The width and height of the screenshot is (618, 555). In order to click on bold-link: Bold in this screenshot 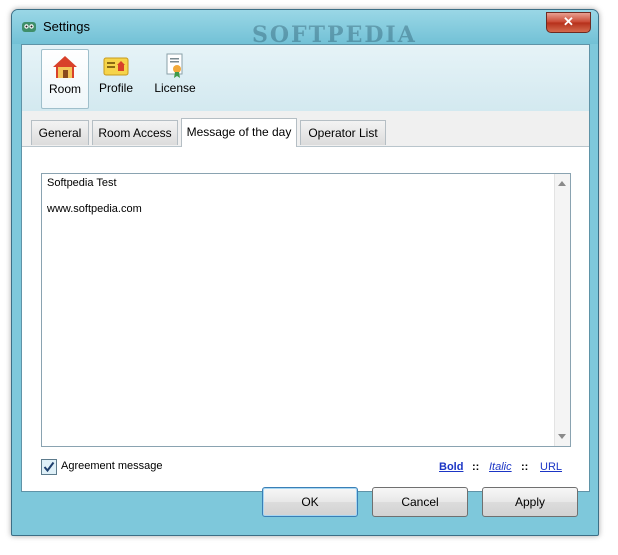, I will do `click(451, 467)`.